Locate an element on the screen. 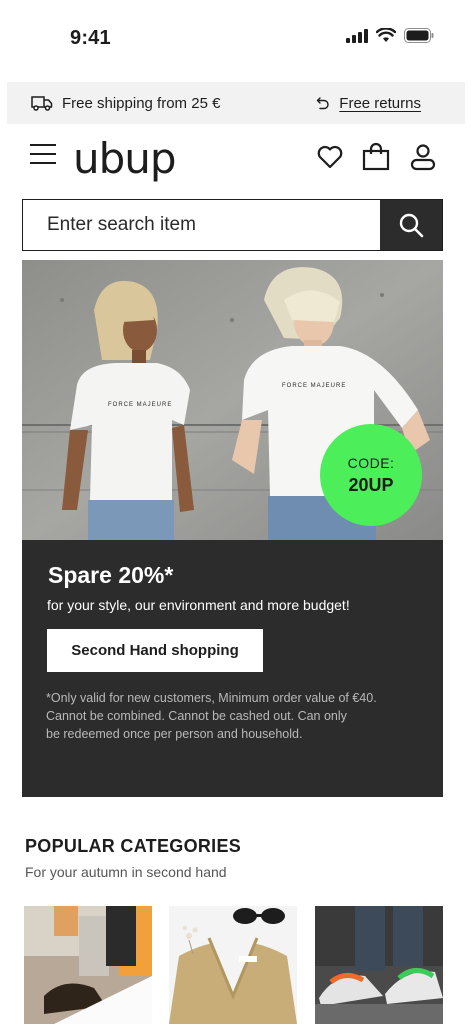 The width and height of the screenshot is (472, 1024). category-card-shoes is located at coordinates (88, 965).